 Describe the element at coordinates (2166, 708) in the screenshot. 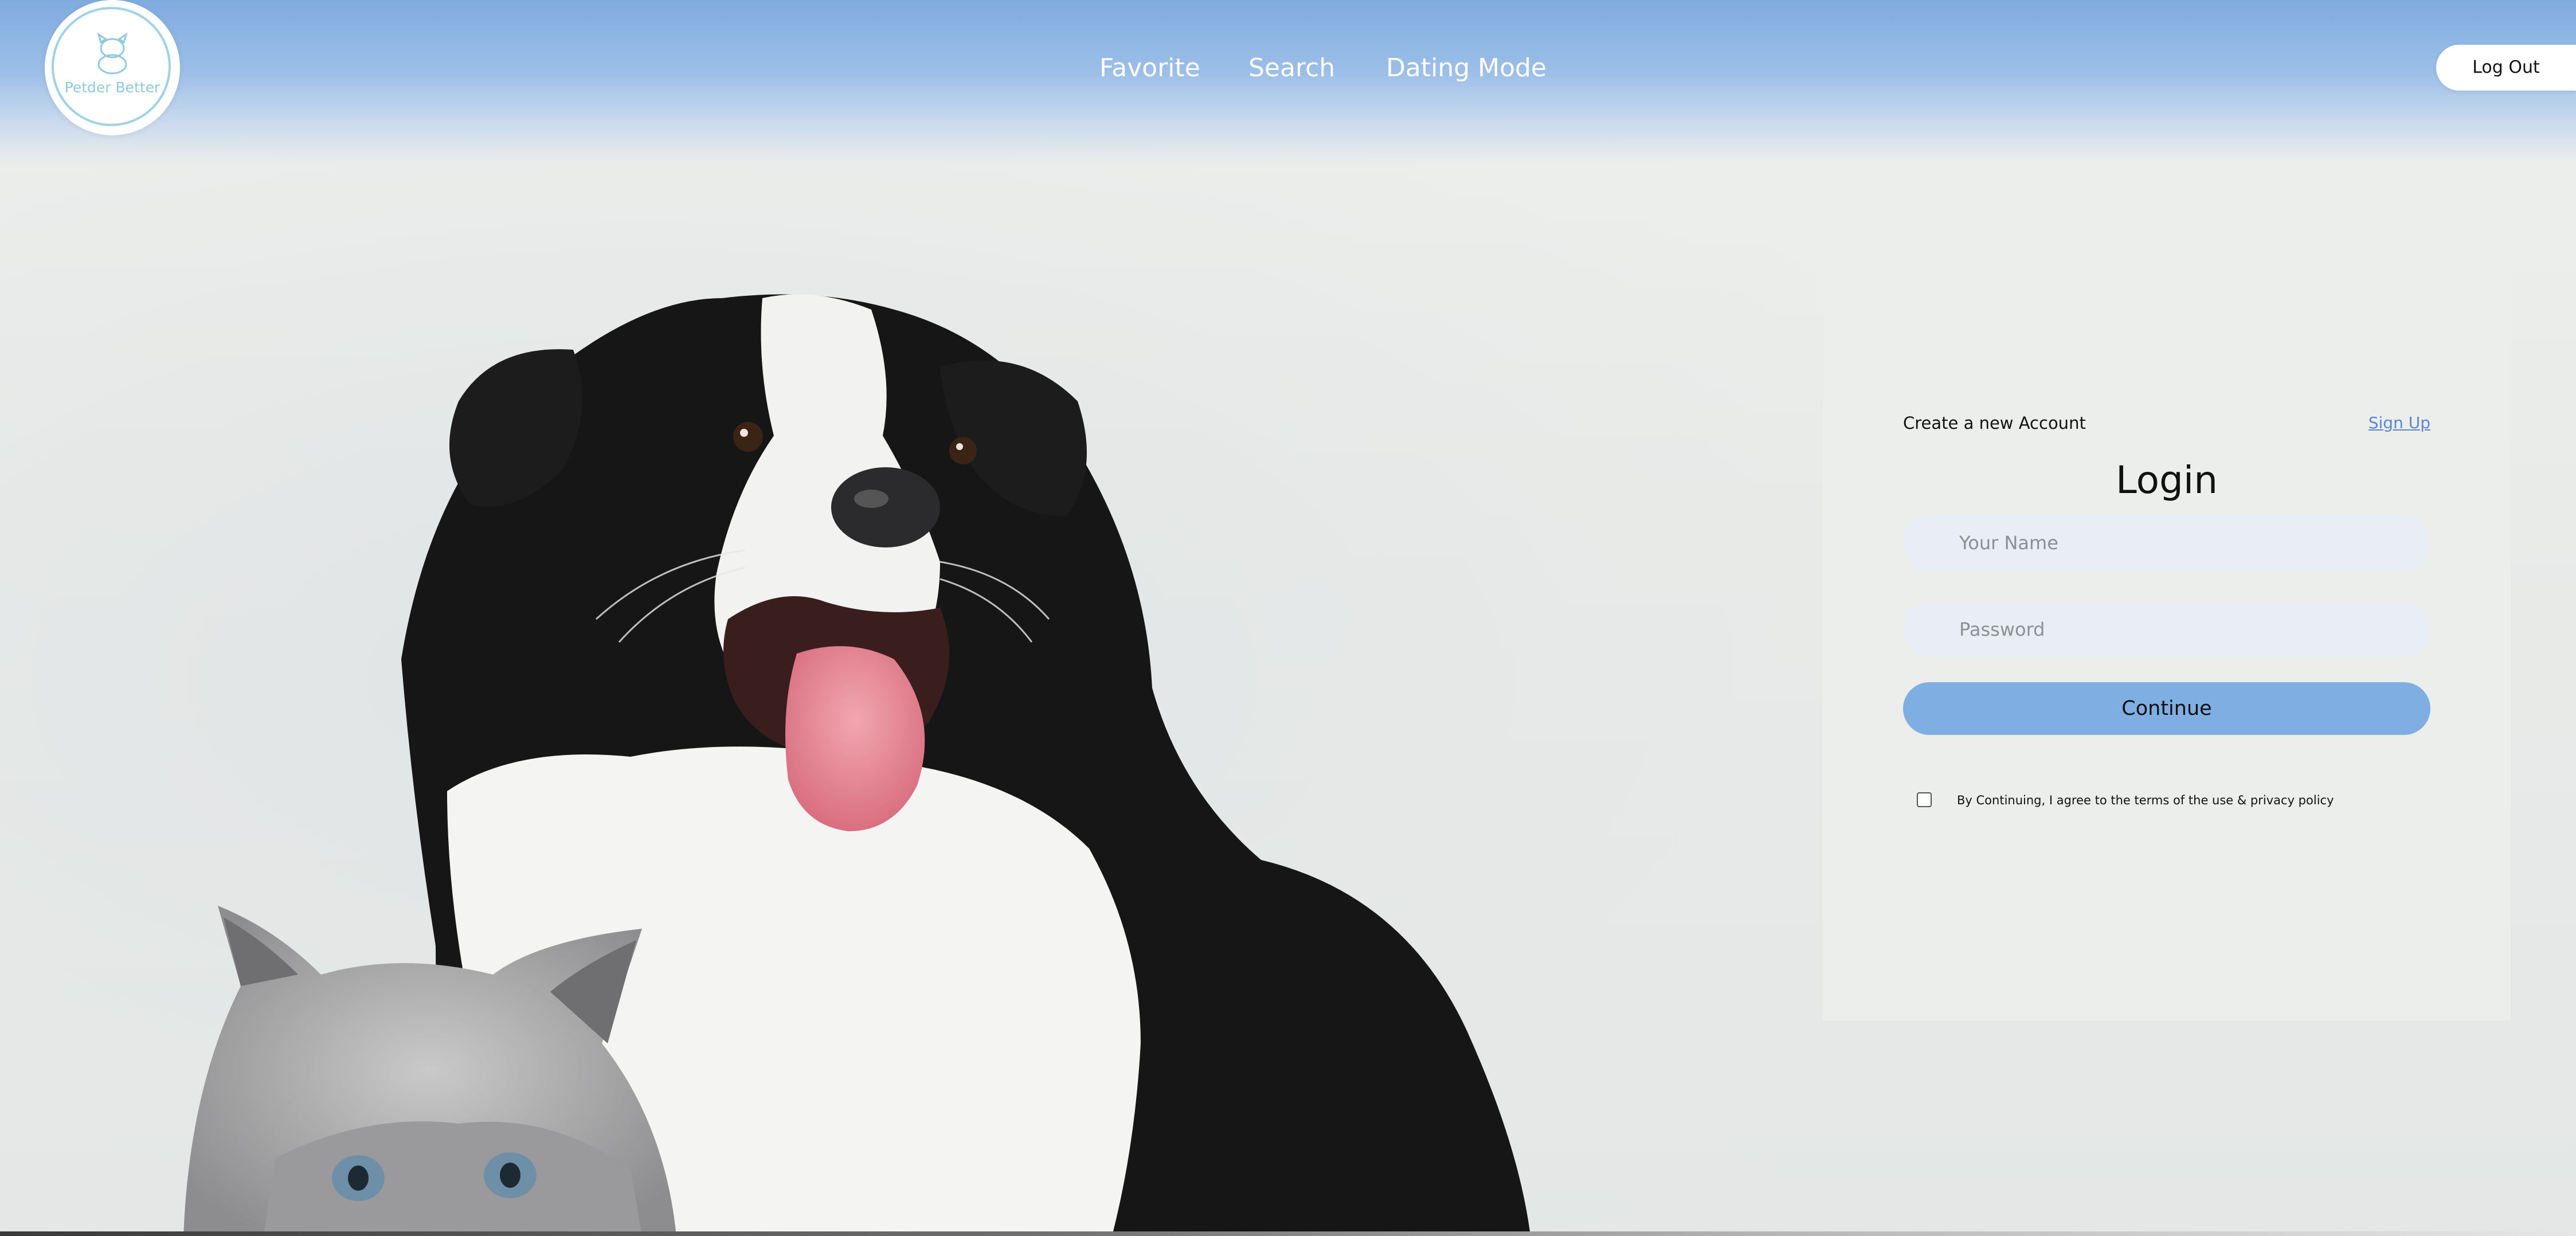

I see `continue-button: Continue` at that location.